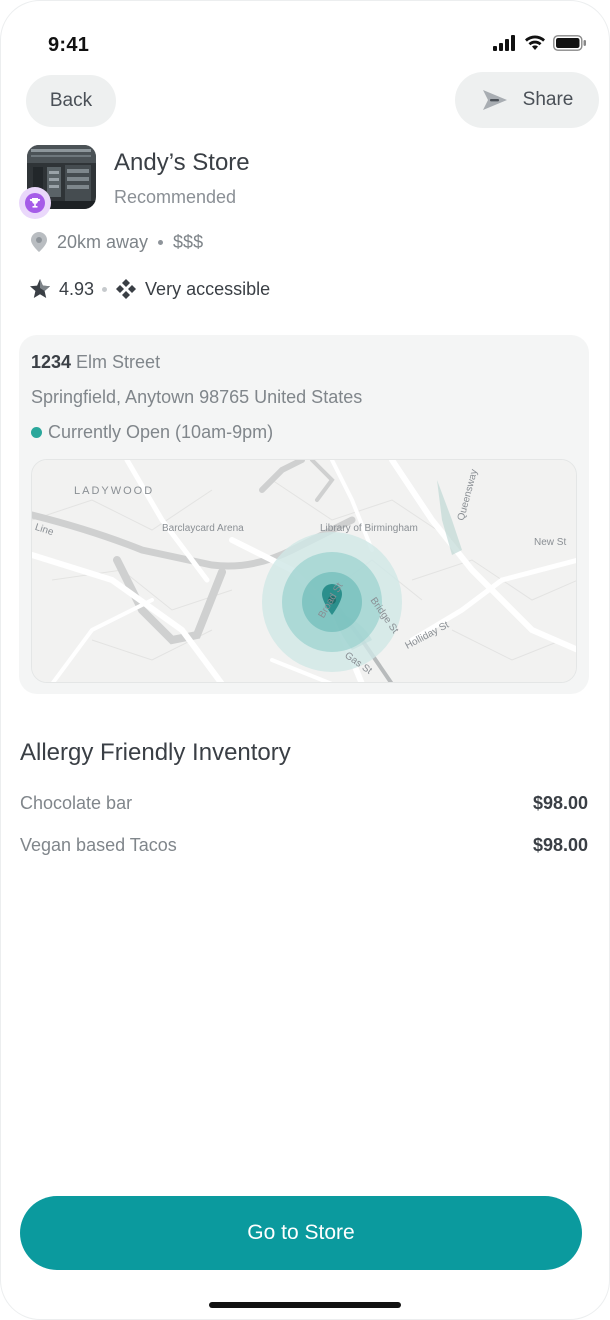  Describe the element at coordinates (175, 197) in the screenshot. I see `store-subtitle: Recommended` at that location.